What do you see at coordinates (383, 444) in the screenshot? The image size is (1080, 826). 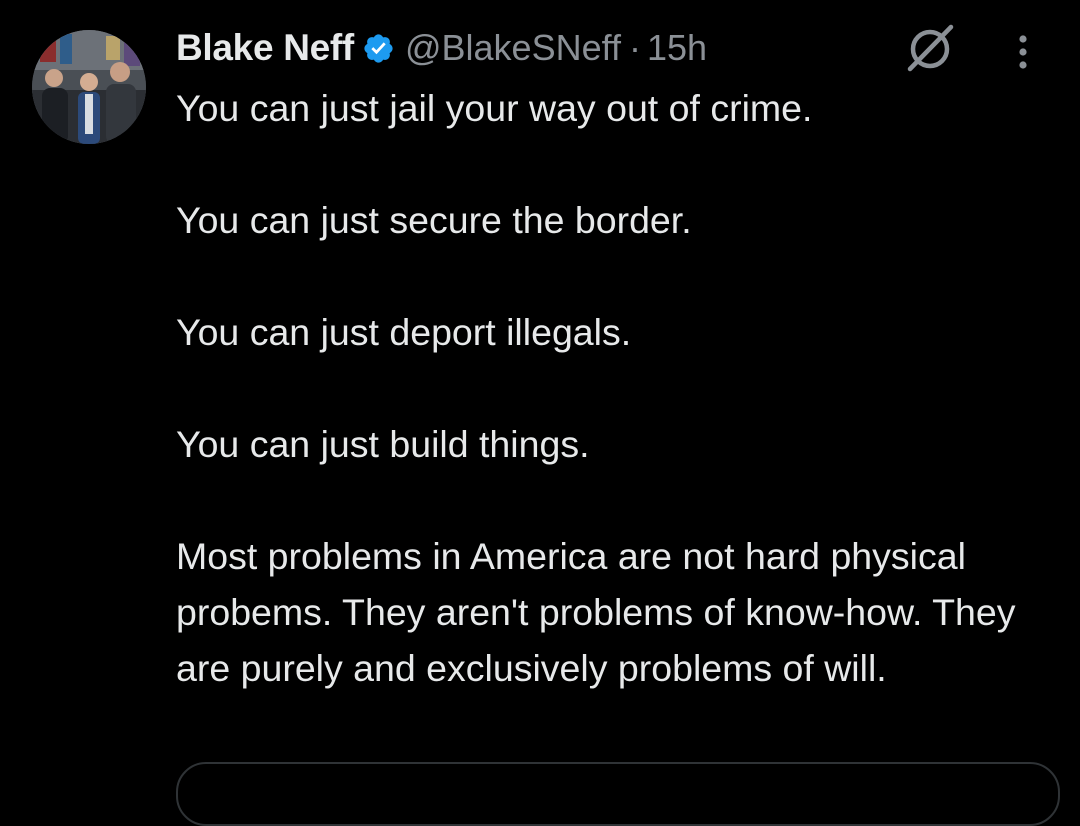 I see `tweet-paragraph: You can just build things.` at bounding box center [383, 444].